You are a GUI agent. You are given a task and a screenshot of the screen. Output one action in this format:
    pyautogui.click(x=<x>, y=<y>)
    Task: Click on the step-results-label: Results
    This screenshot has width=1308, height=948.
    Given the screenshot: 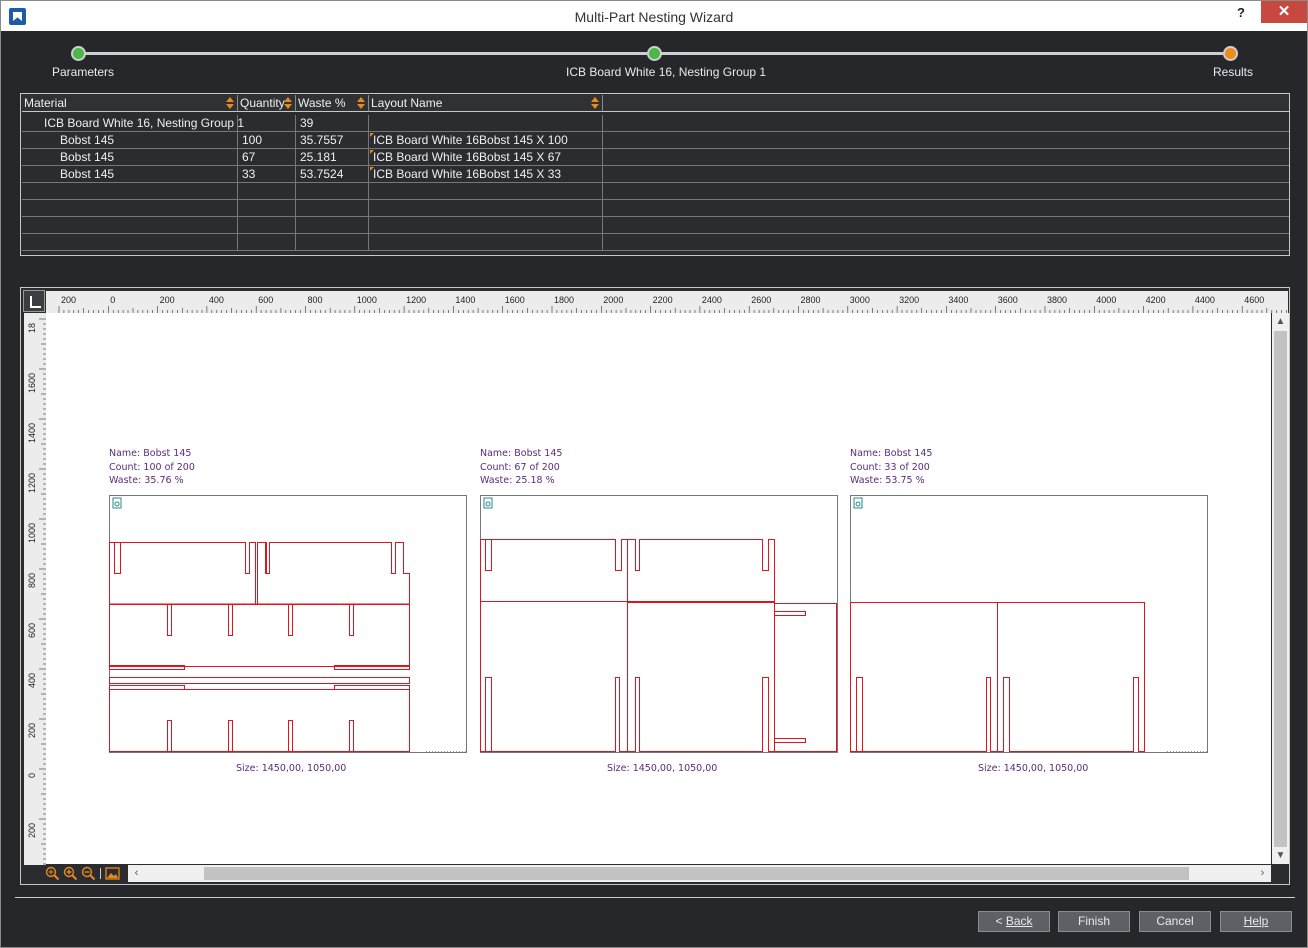 What is the action you would take?
    pyautogui.click(x=1233, y=72)
    